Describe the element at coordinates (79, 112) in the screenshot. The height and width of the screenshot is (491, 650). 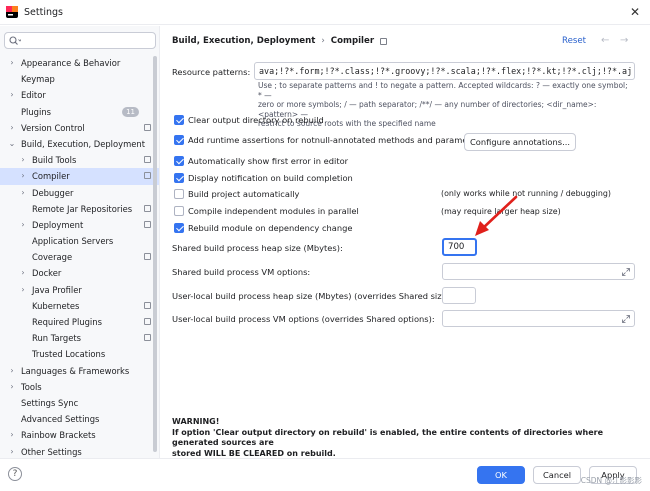
I see `sidebar-item-plugins: Plugins 11` at that location.